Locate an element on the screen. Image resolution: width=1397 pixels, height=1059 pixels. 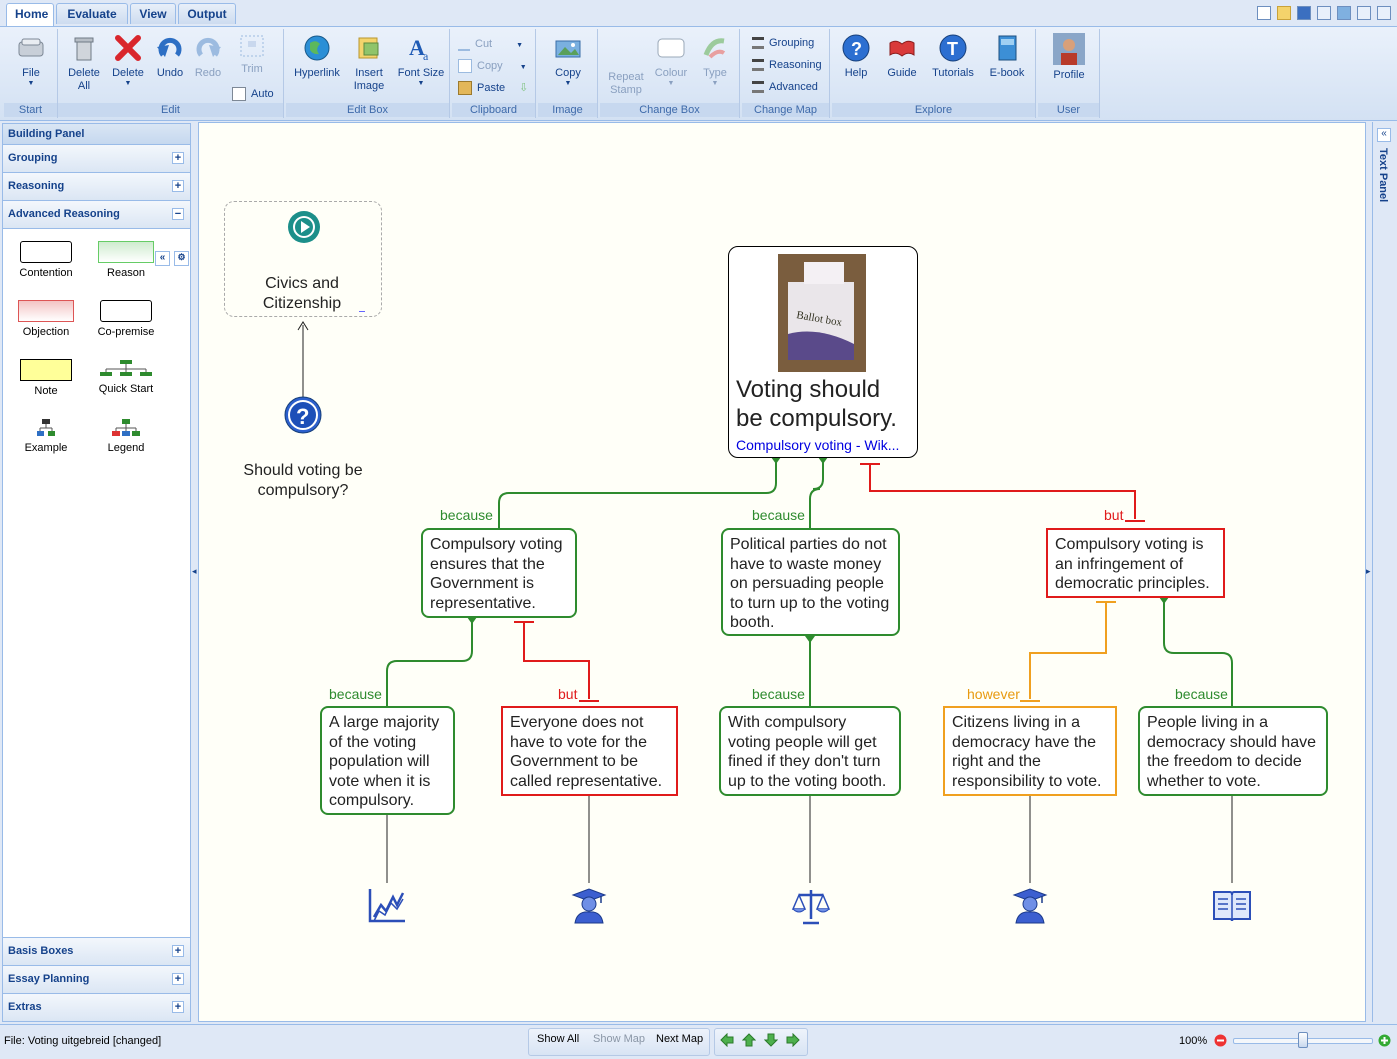
tutorials-button: T Tutorials is located at coordinates (953, 56).